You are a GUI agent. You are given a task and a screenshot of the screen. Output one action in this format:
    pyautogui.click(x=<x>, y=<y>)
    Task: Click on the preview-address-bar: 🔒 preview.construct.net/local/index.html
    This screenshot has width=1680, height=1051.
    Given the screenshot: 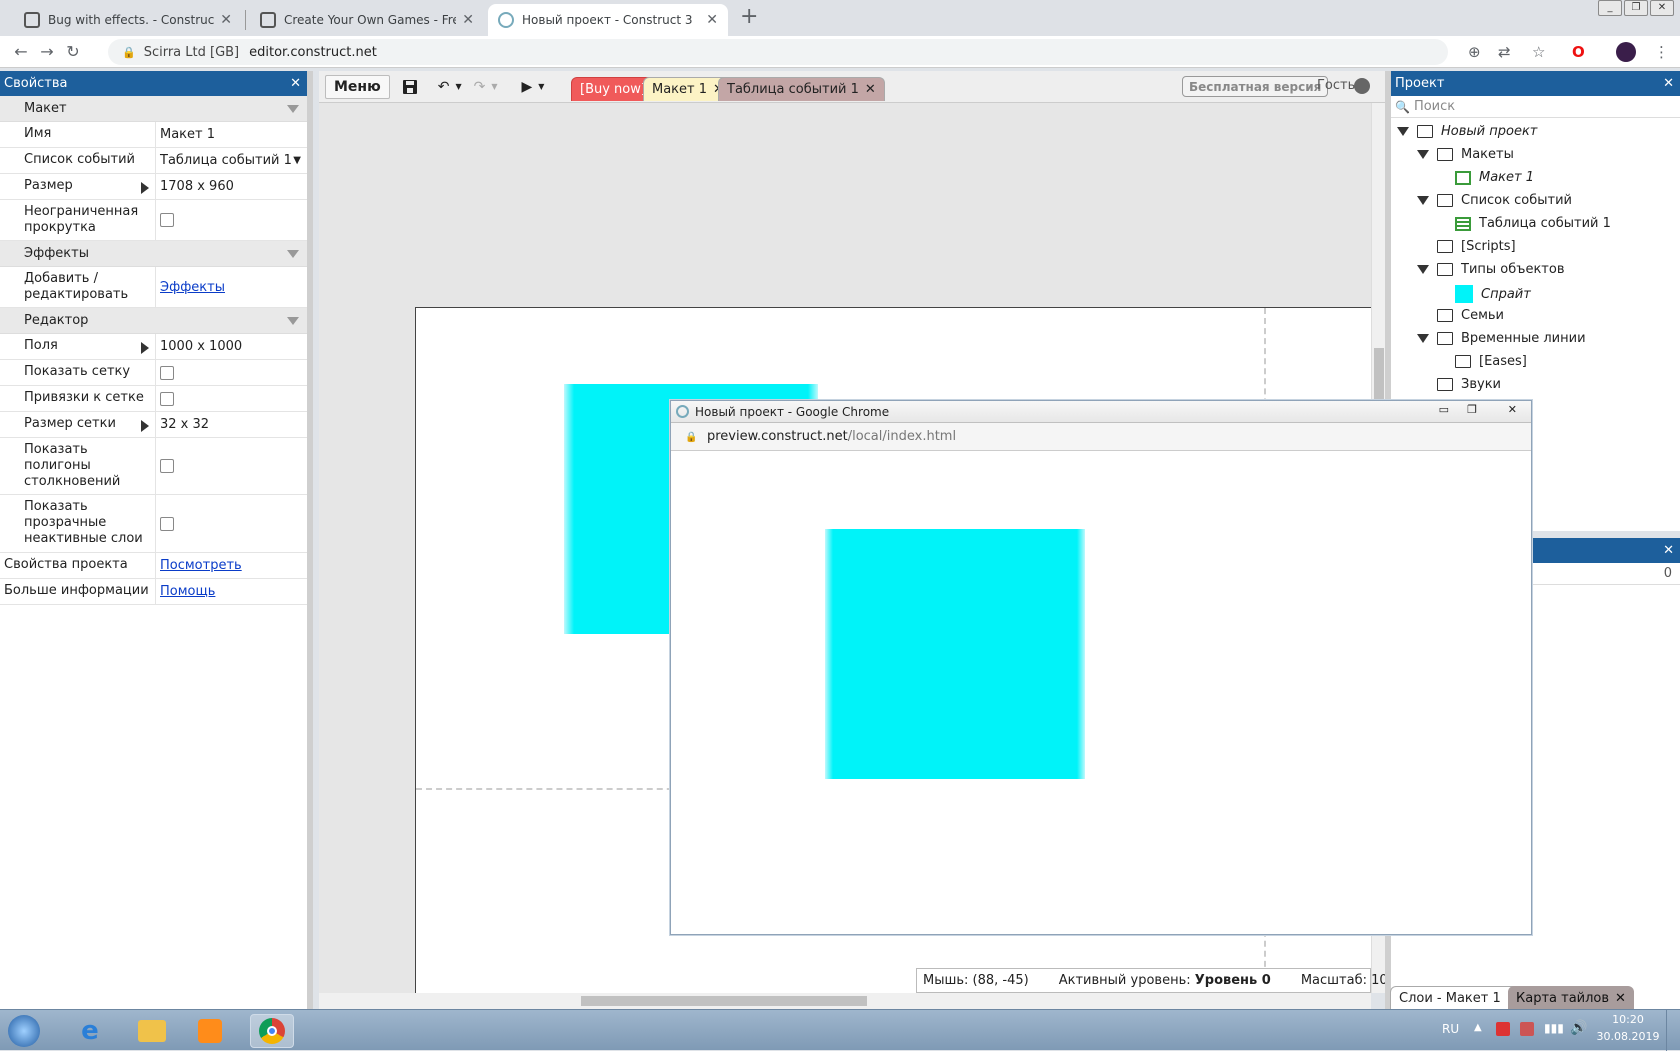 What is the action you would take?
    pyautogui.click(x=1101, y=437)
    